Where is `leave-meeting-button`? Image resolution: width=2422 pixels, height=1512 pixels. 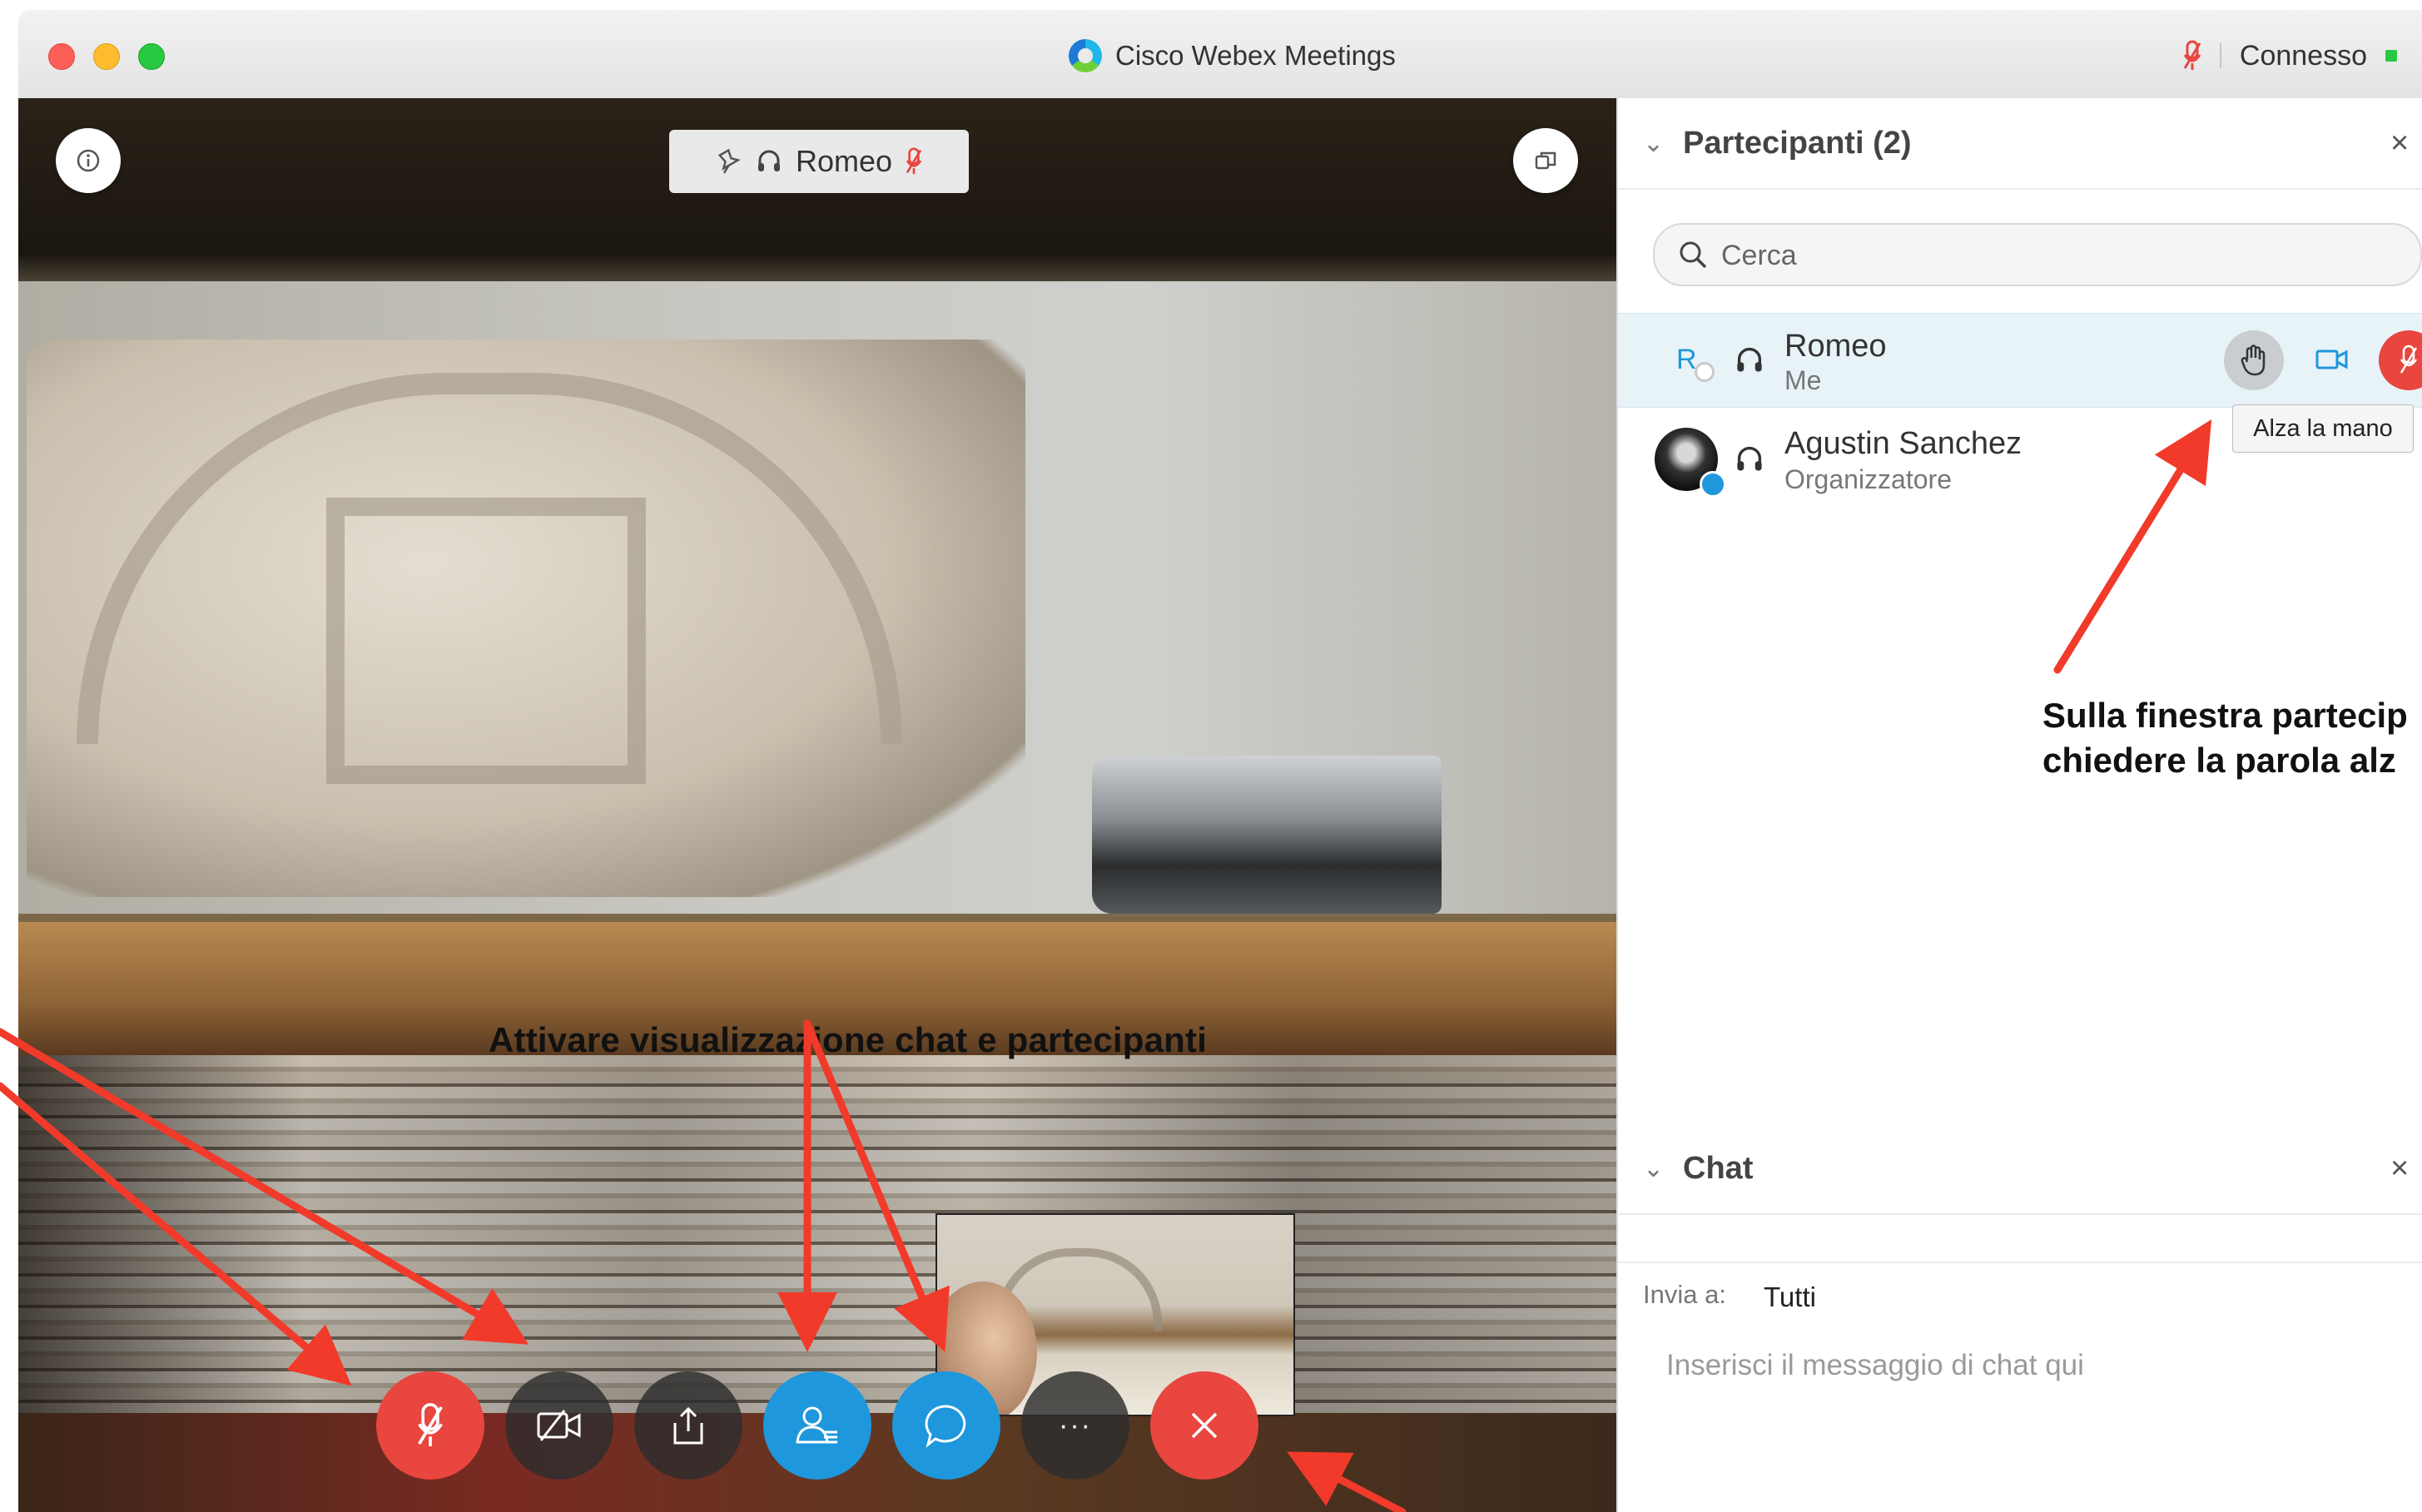
leave-meeting-button is located at coordinates (1204, 1425).